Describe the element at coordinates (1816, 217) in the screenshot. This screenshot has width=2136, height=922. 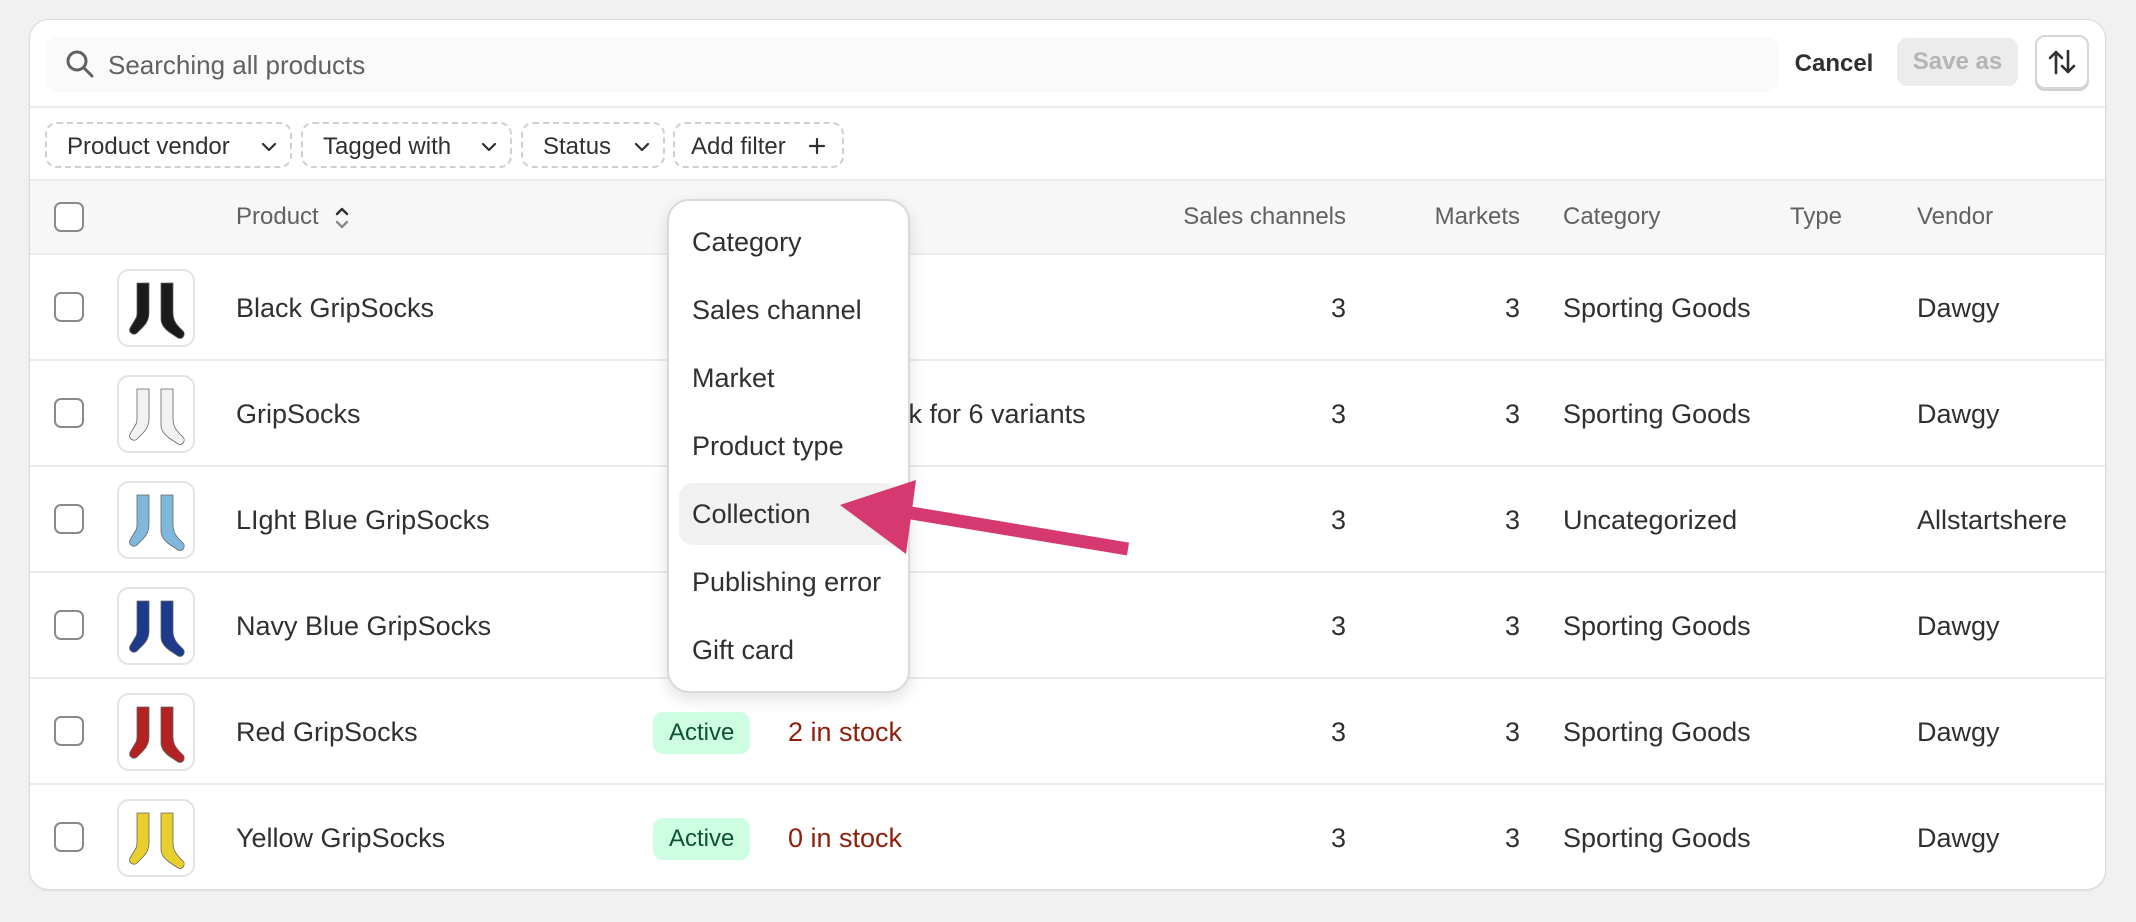
I see `column-header-type: Type` at that location.